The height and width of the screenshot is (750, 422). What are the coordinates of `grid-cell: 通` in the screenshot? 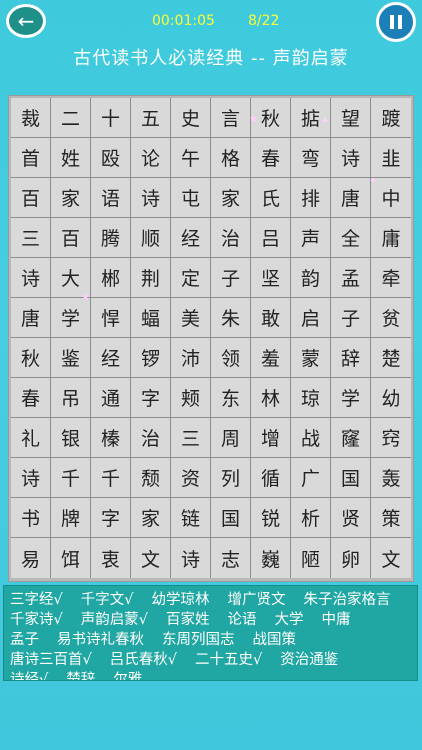 It's located at (111, 398).